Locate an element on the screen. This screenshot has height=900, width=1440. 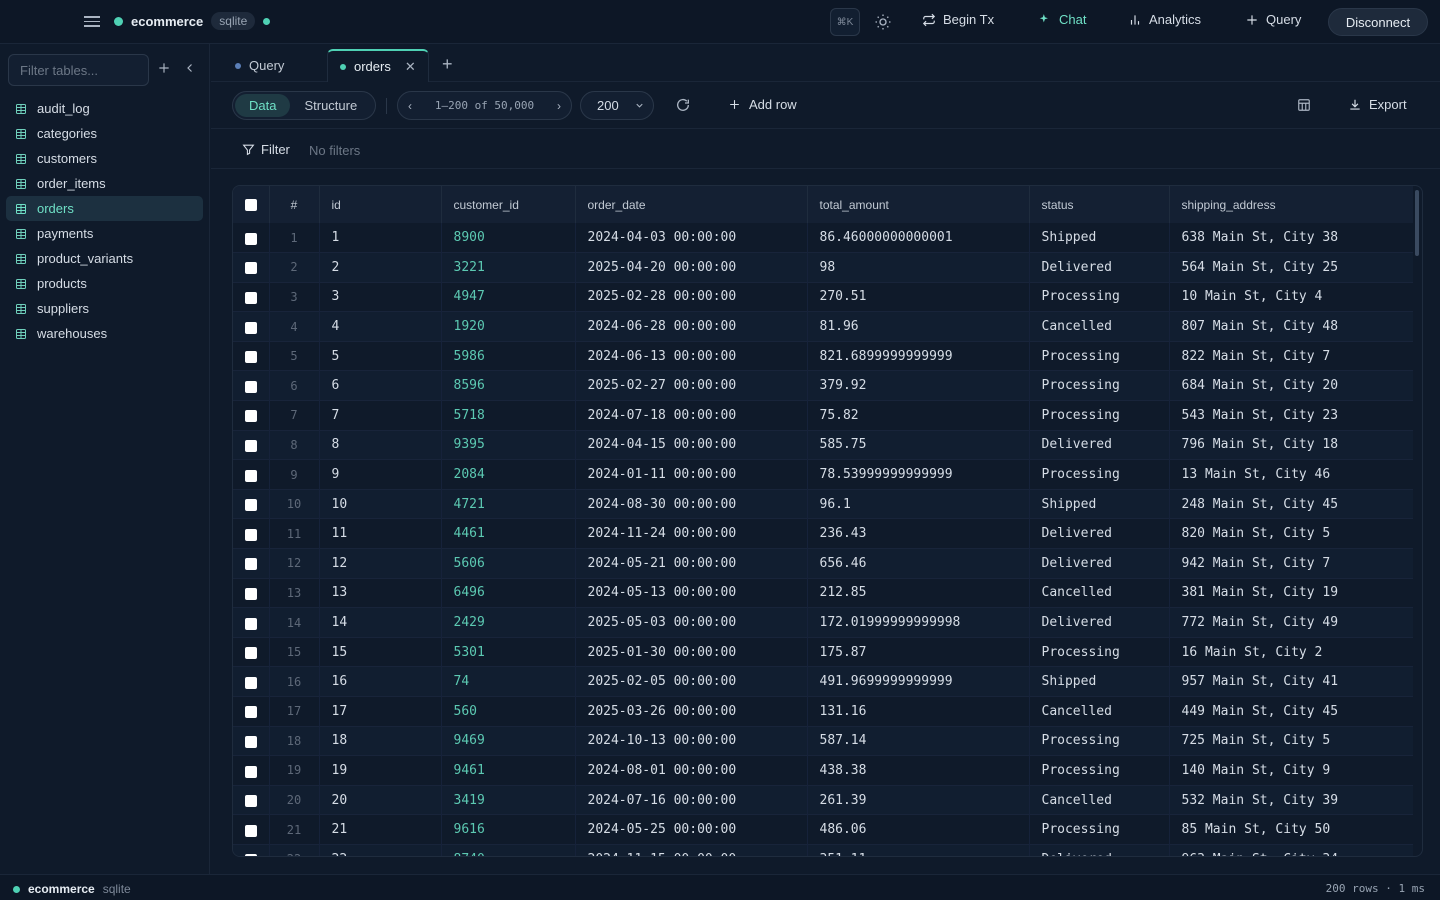
cell-total-amount: 98 is located at coordinates (918, 267).